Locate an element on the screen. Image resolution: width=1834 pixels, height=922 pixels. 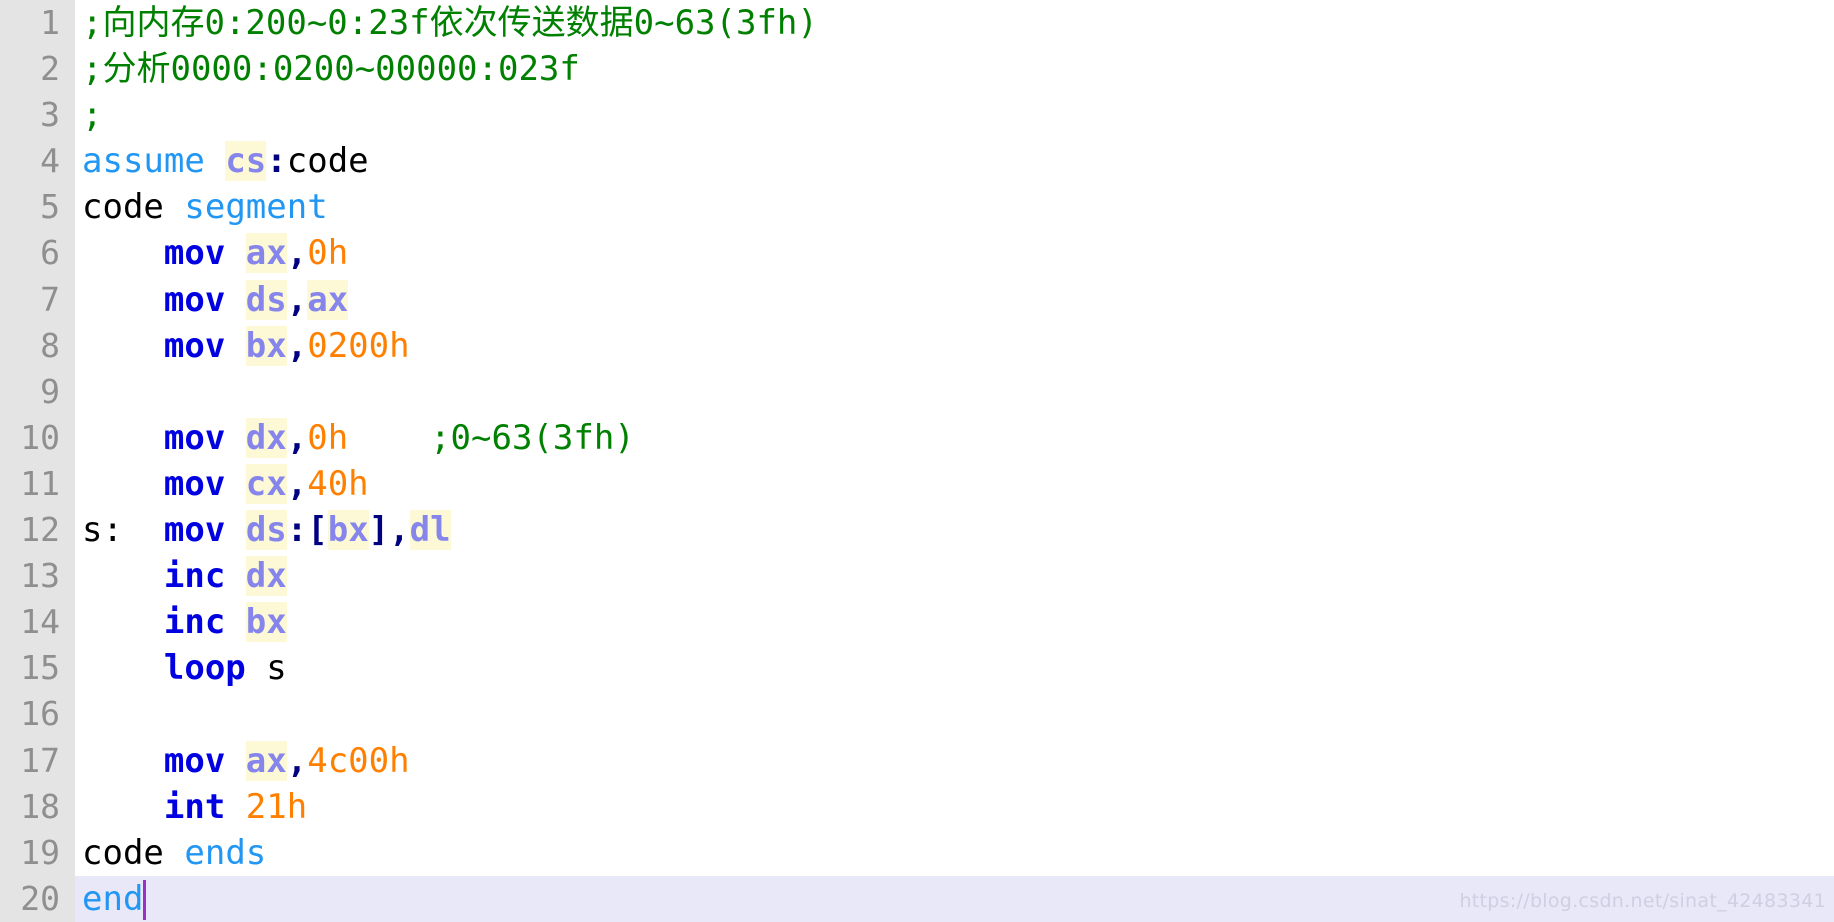
code-line: 9 is located at coordinates (917, 392).